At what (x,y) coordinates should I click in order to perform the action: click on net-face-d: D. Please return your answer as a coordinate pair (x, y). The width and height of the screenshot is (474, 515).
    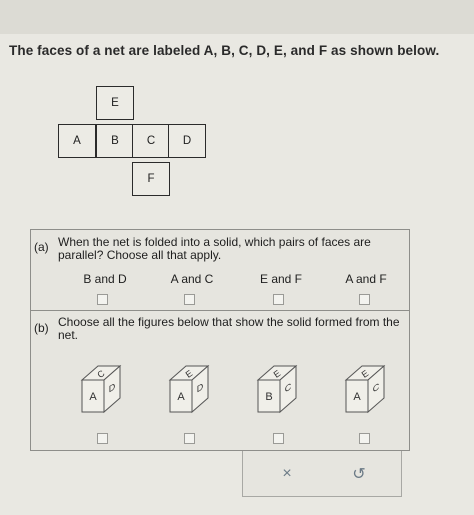
    Looking at the image, I should click on (187, 141).